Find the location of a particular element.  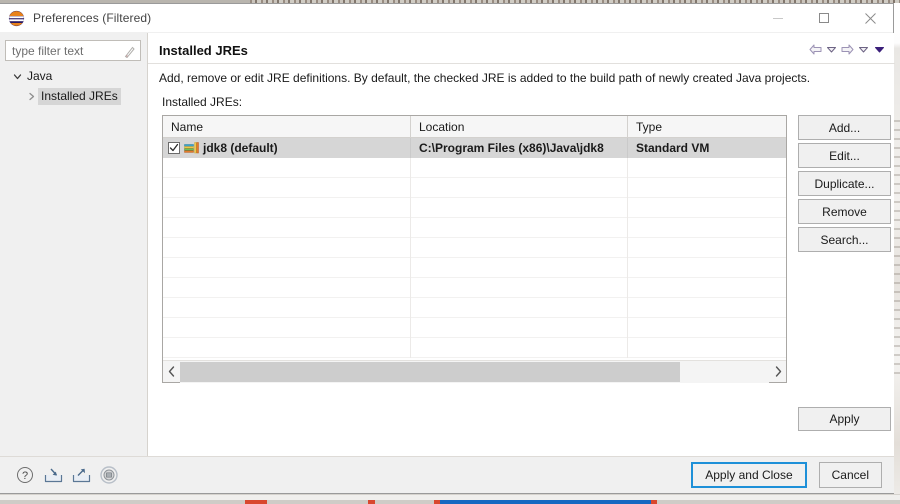

window-controls is located at coordinates (824, 18).